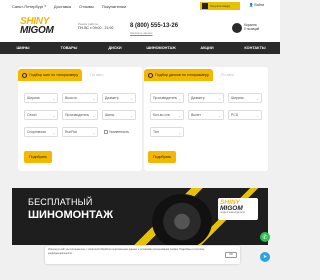 The height and width of the screenshot is (280, 320). I want to click on top-link-delivery: Доставка, so click(62, 6).